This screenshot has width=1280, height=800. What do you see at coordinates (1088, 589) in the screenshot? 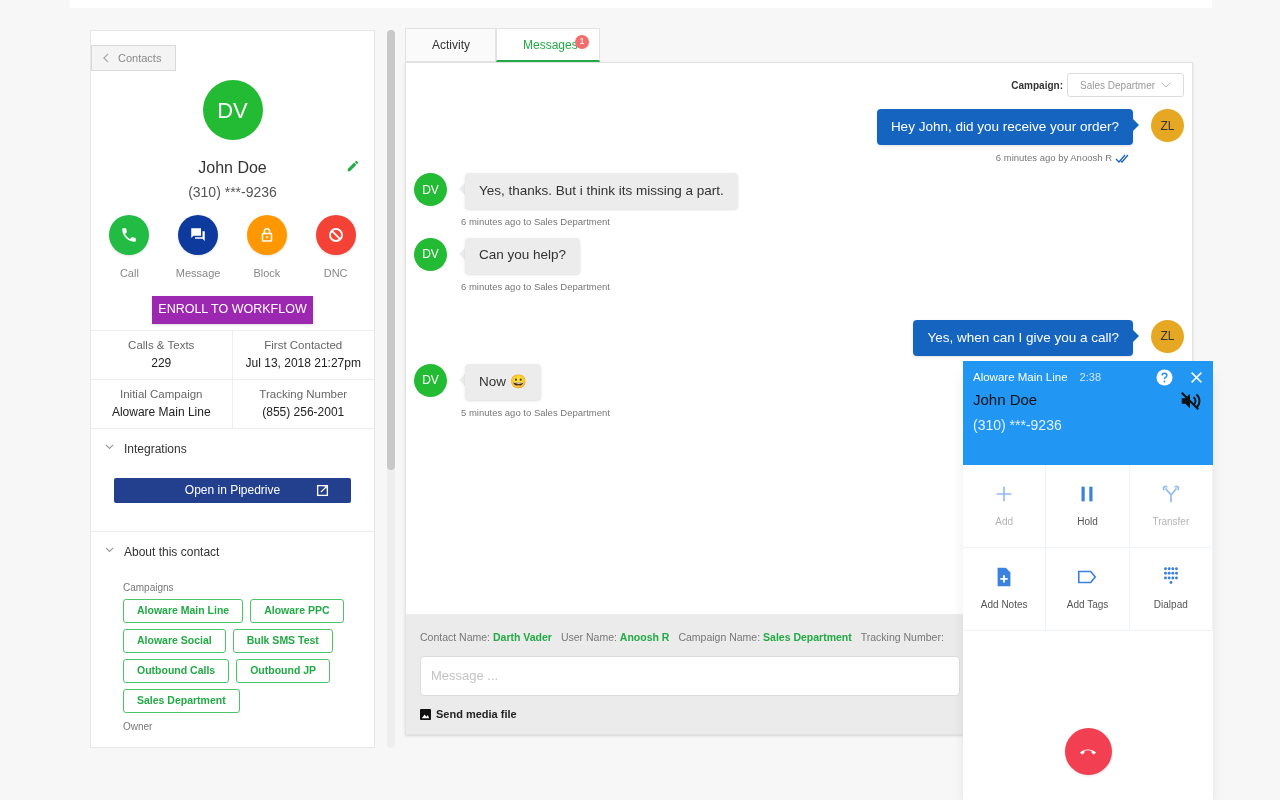
I see `call-action-button: Add Tags` at bounding box center [1088, 589].